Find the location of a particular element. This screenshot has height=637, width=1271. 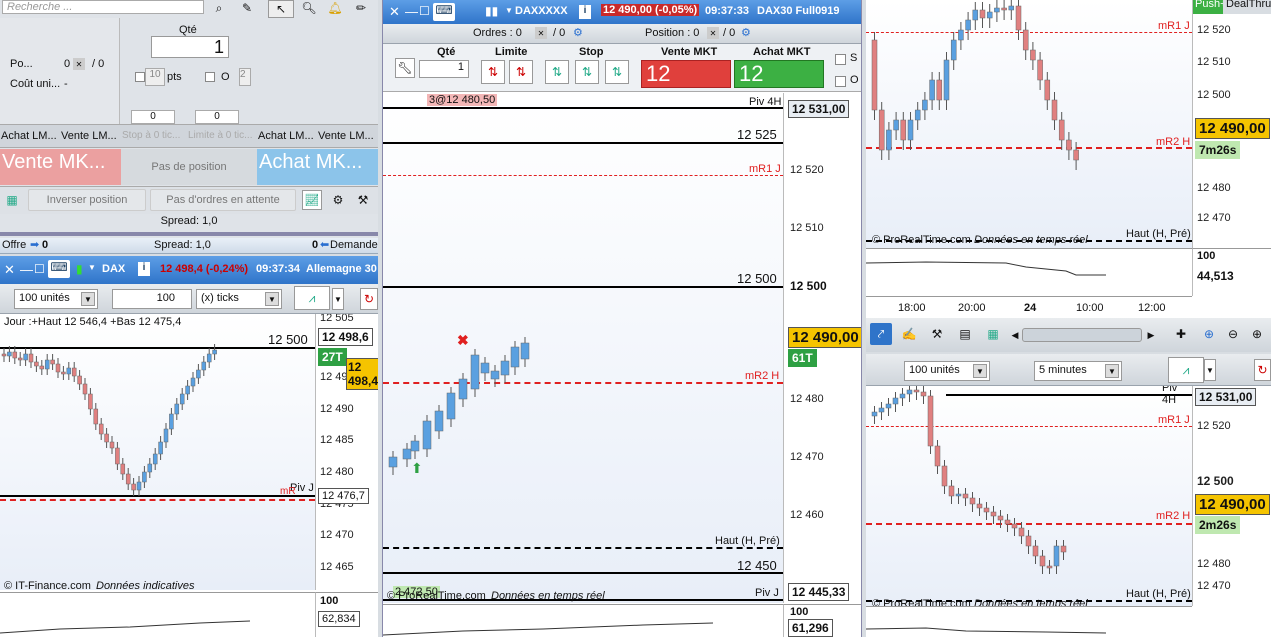

wrench-icon: 🔧︎ is located at coordinates (405, 68).